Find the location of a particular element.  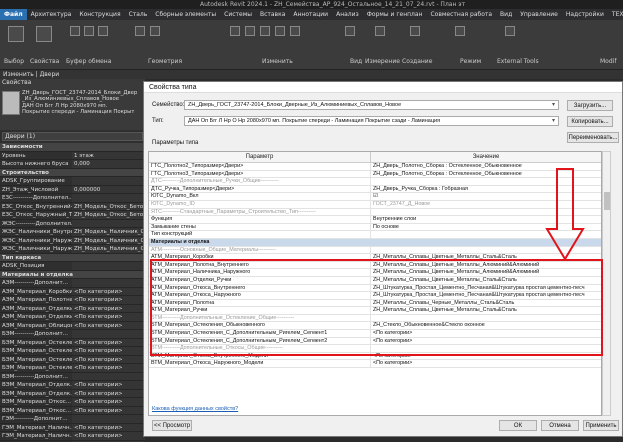

property-value: 0,000000 is located at coordinates (108, 189).